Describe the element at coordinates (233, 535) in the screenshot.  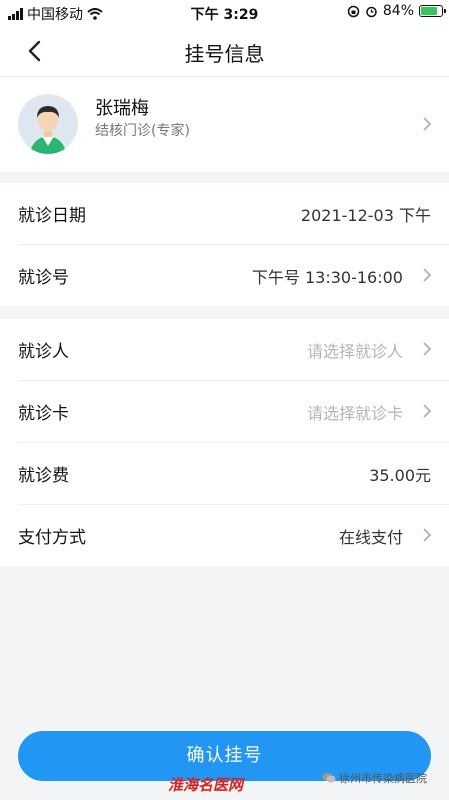
I see `payment-row: 支付方式 在线支付` at that location.